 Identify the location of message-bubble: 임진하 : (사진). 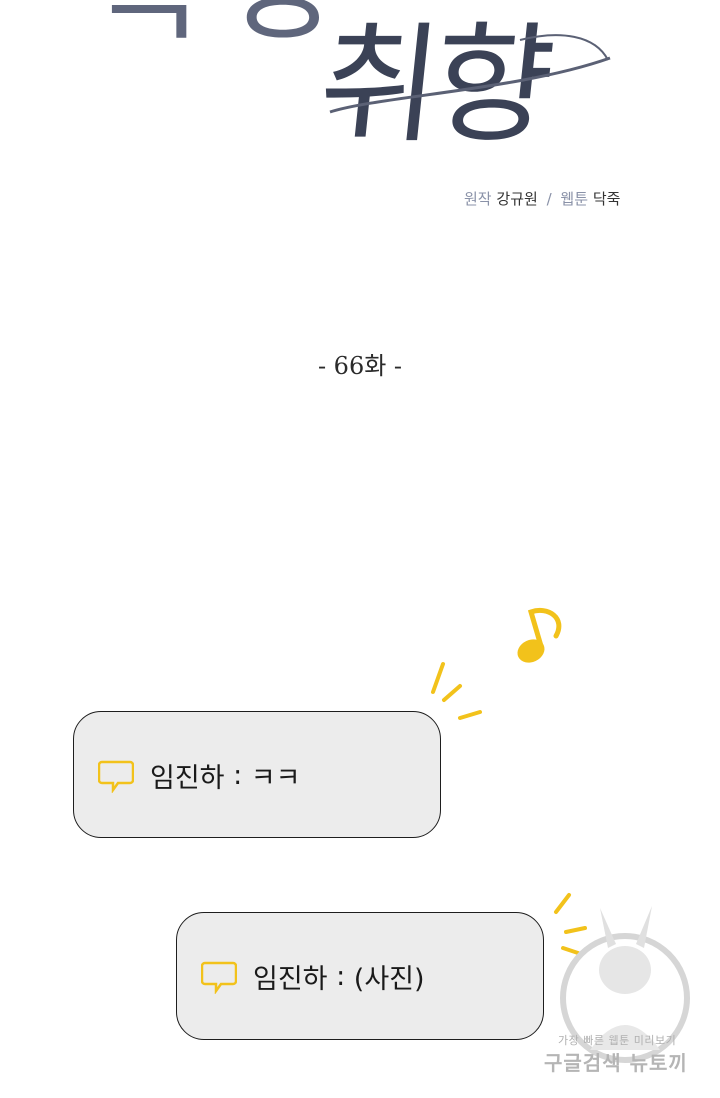
(360, 976).